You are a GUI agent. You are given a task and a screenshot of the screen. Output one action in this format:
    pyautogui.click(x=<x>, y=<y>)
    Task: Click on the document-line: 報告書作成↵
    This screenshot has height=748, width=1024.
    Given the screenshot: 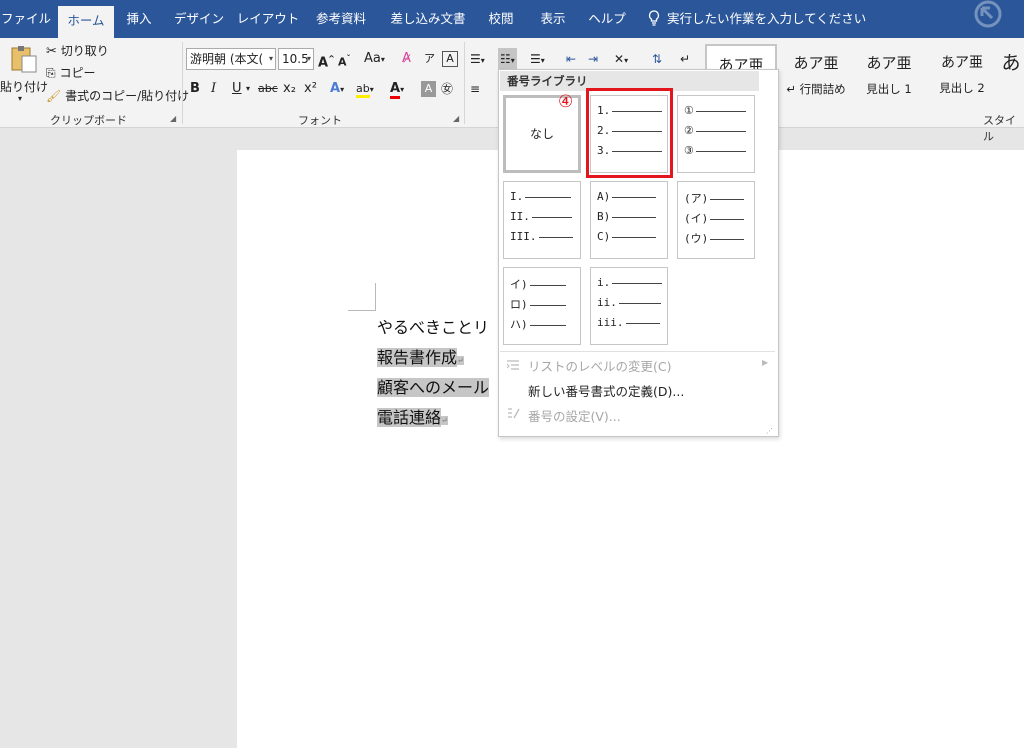 What is the action you would take?
    pyautogui.click(x=420, y=357)
    